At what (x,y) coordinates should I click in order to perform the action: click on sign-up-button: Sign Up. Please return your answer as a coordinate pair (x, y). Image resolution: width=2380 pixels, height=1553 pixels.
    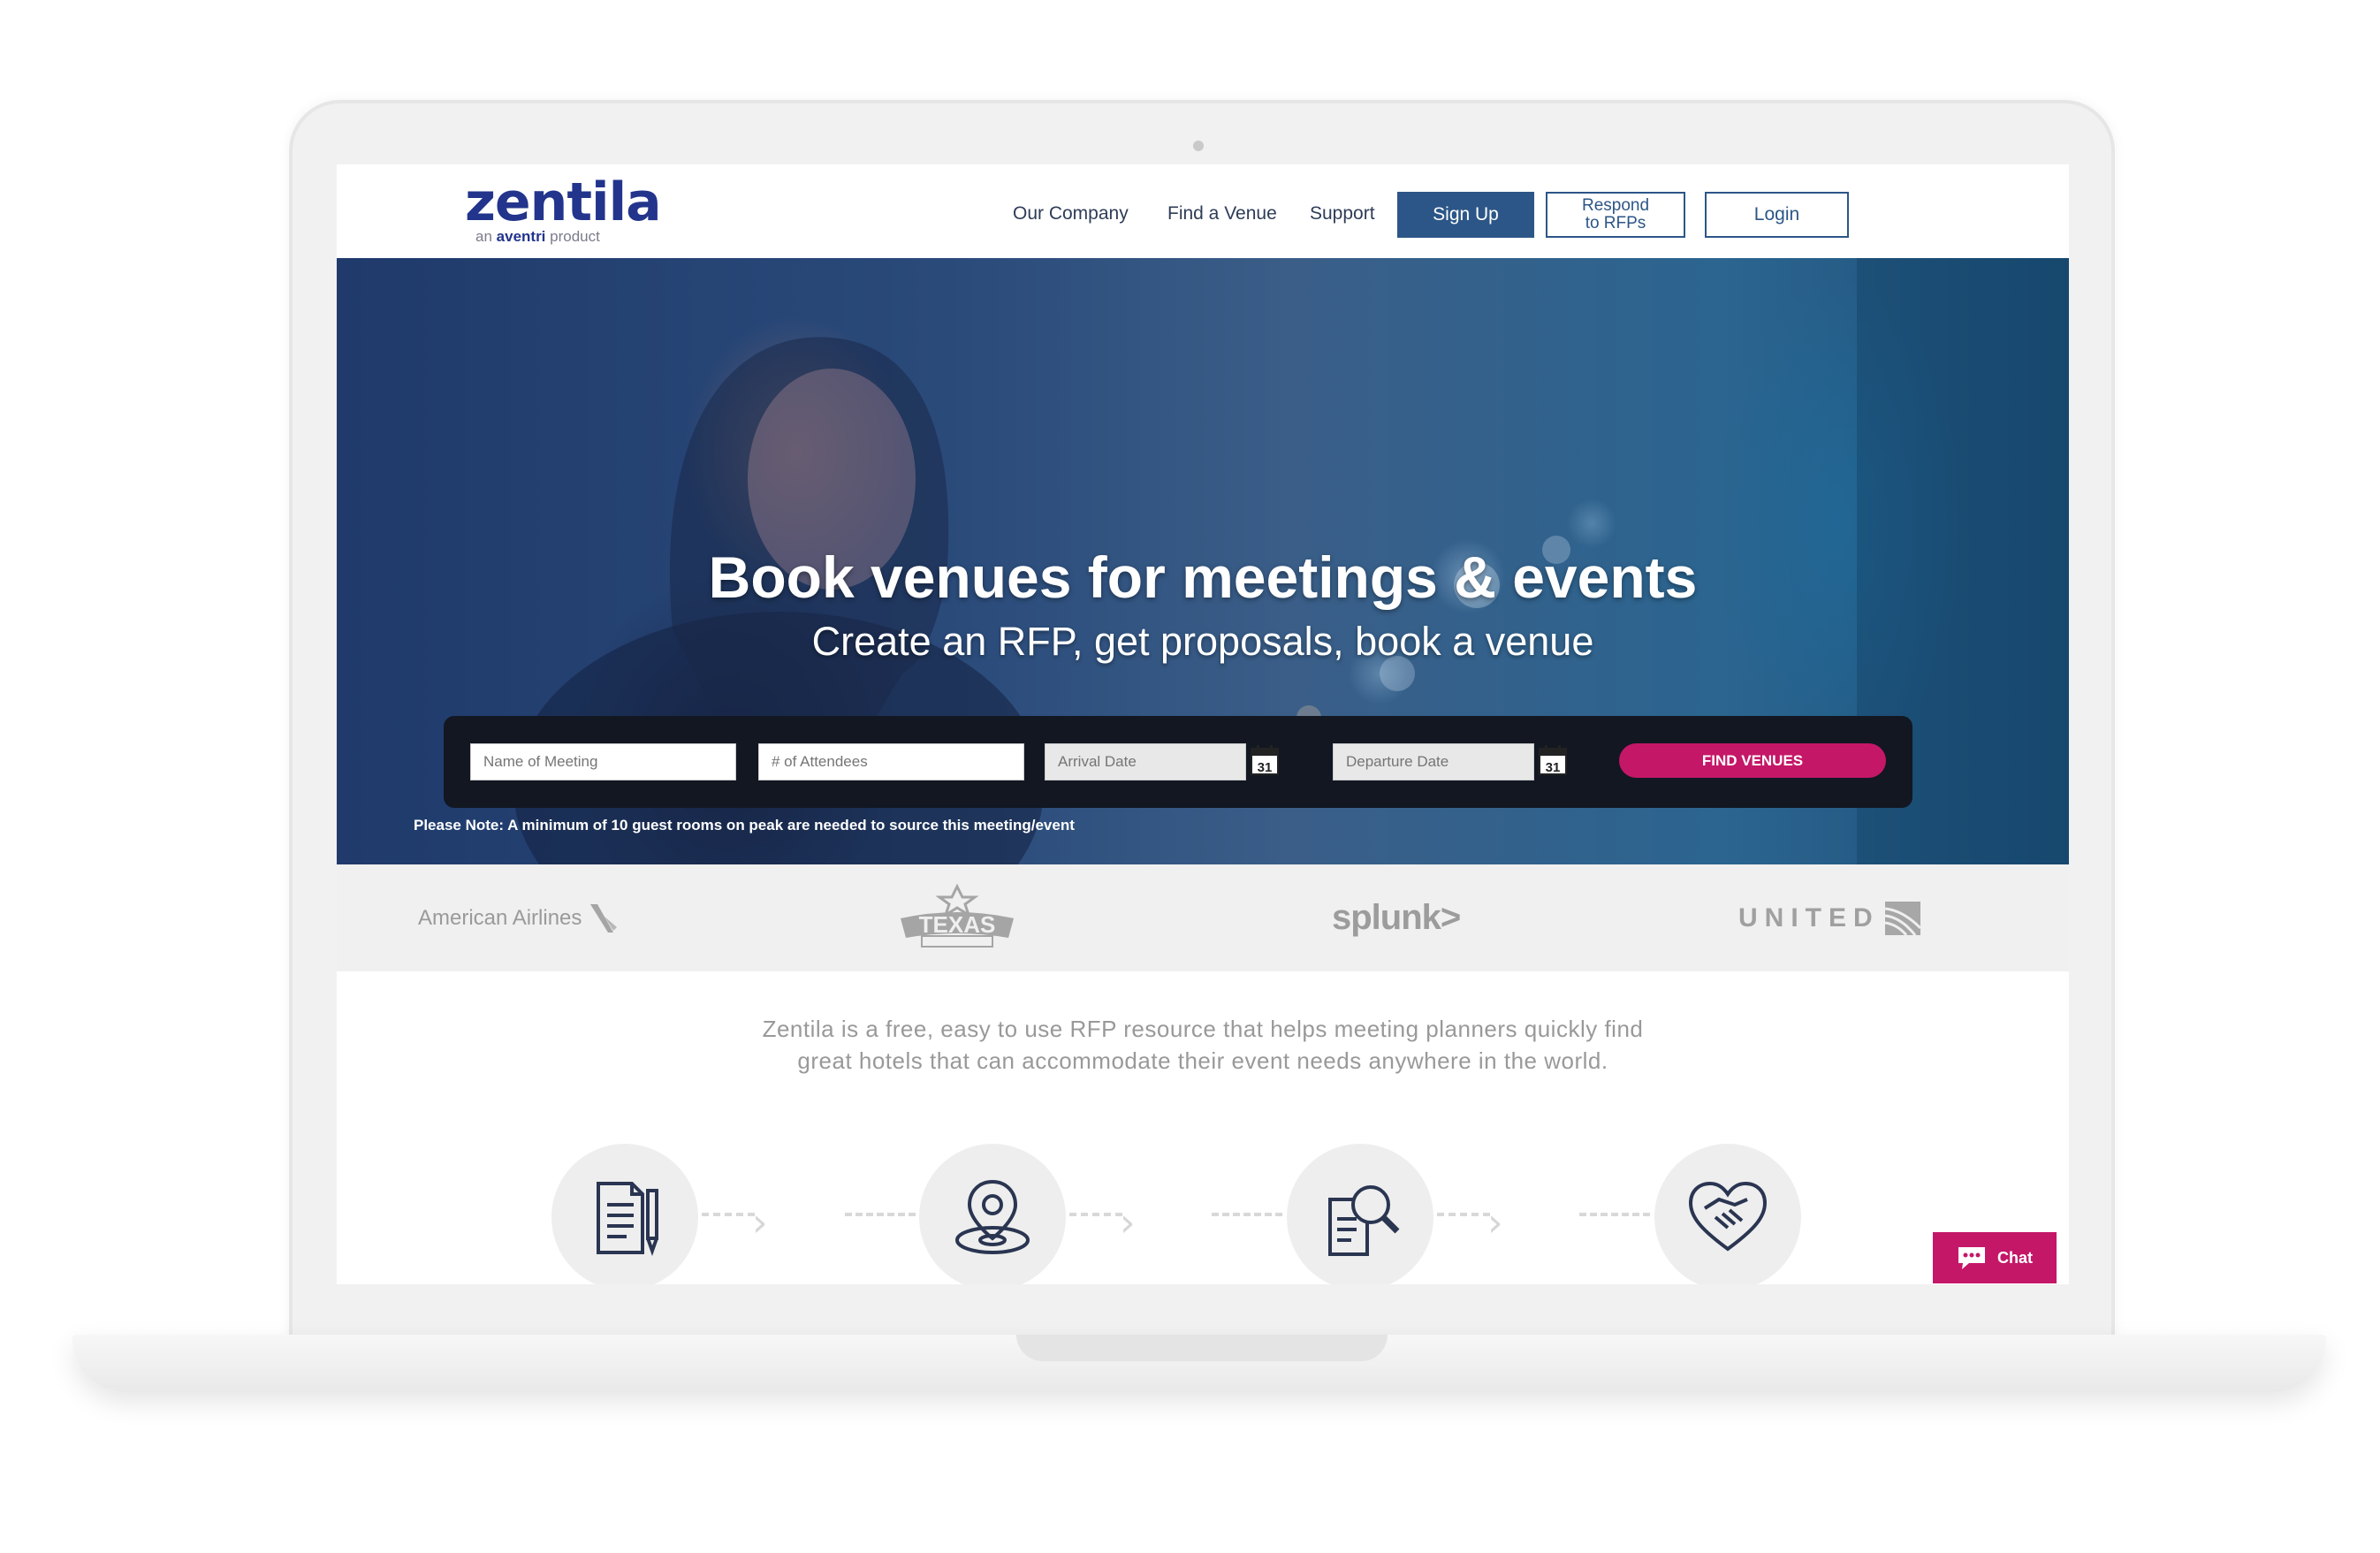
    Looking at the image, I should click on (1465, 215).